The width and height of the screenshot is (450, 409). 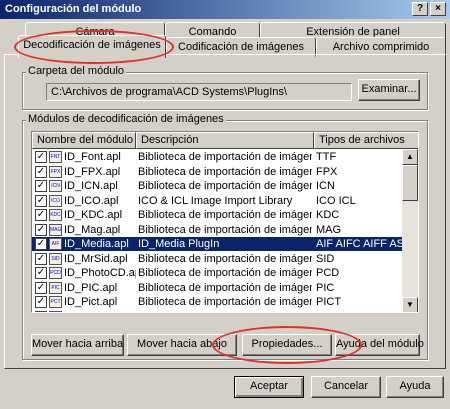 I want to click on column-header-description: Descripción, so click(x=225, y=140).